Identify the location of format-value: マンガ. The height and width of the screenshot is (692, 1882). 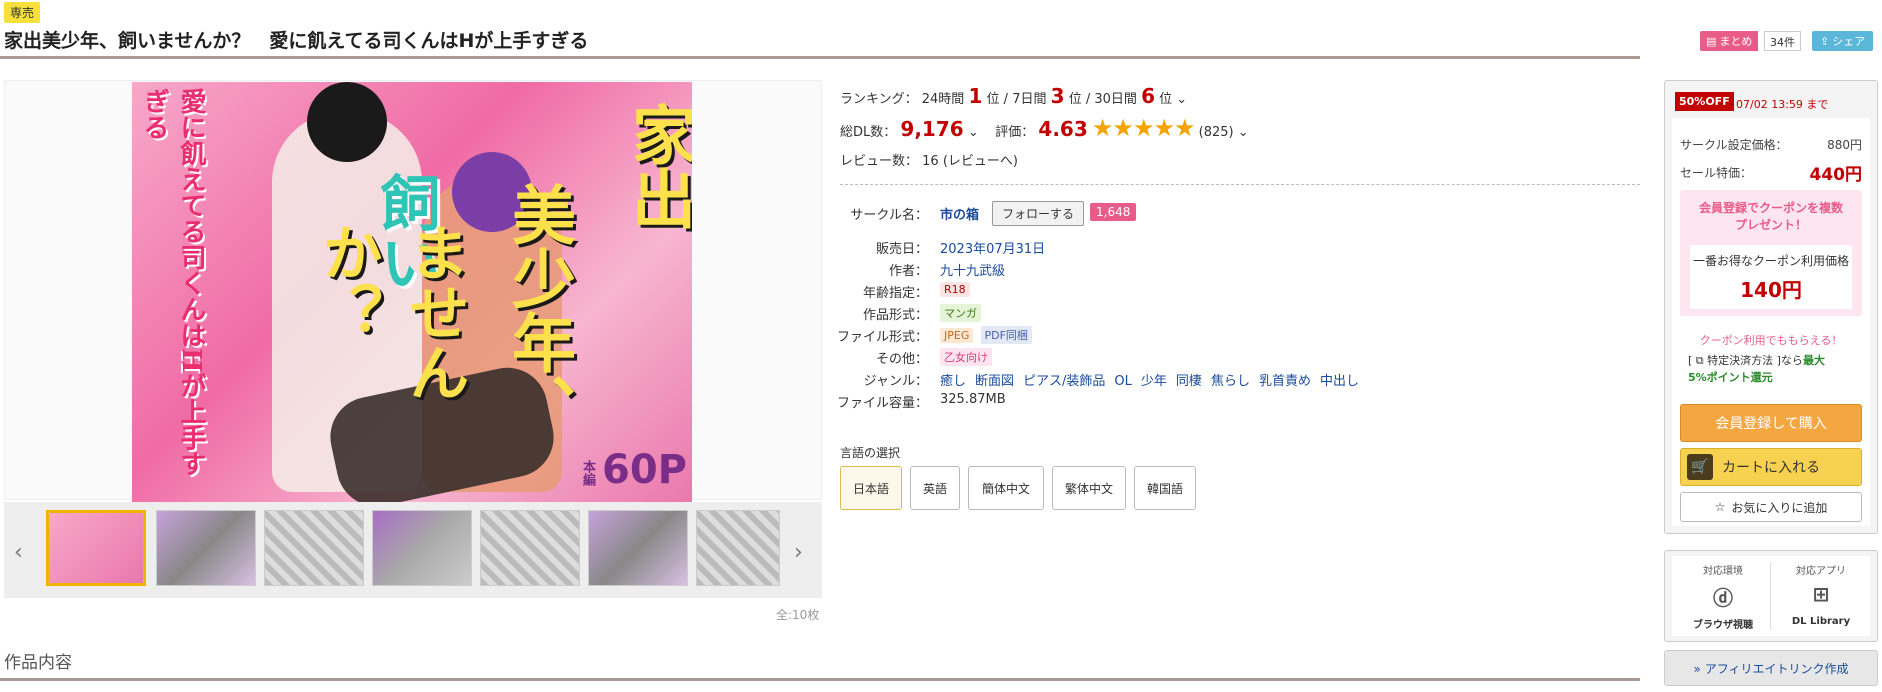
(962, 313).